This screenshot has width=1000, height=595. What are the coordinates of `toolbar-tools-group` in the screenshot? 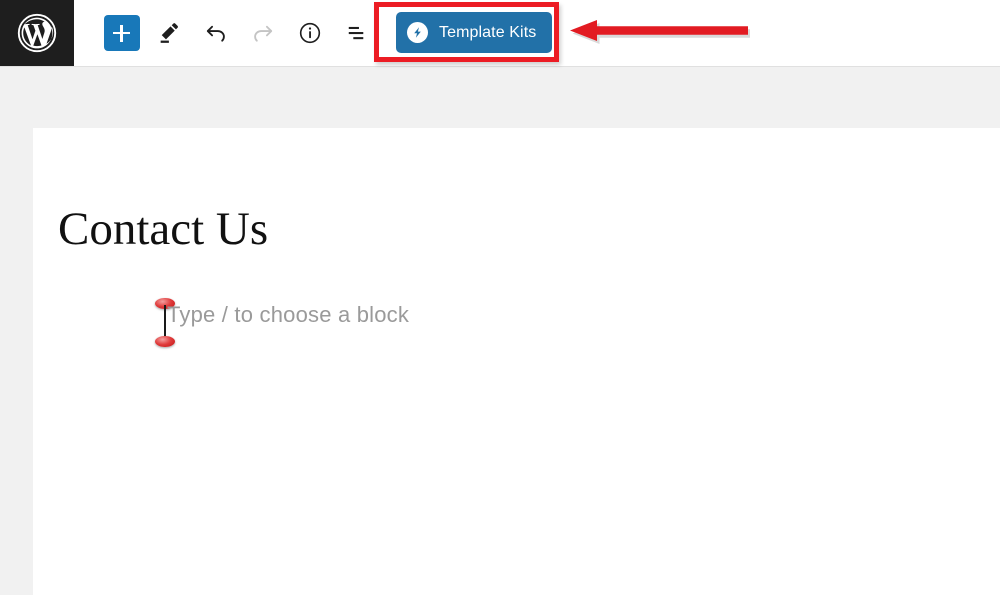 It's located at (227, 33).